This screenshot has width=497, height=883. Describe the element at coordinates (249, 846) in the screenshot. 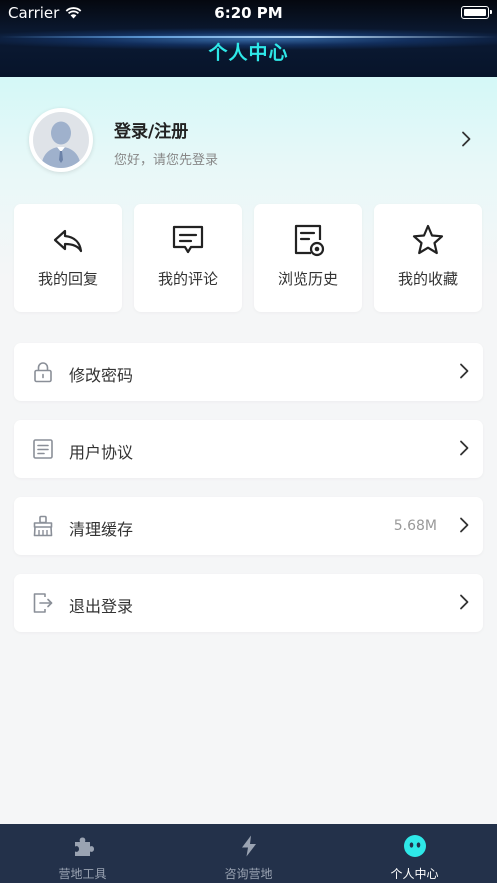

I see `lightning-icon` at that location.